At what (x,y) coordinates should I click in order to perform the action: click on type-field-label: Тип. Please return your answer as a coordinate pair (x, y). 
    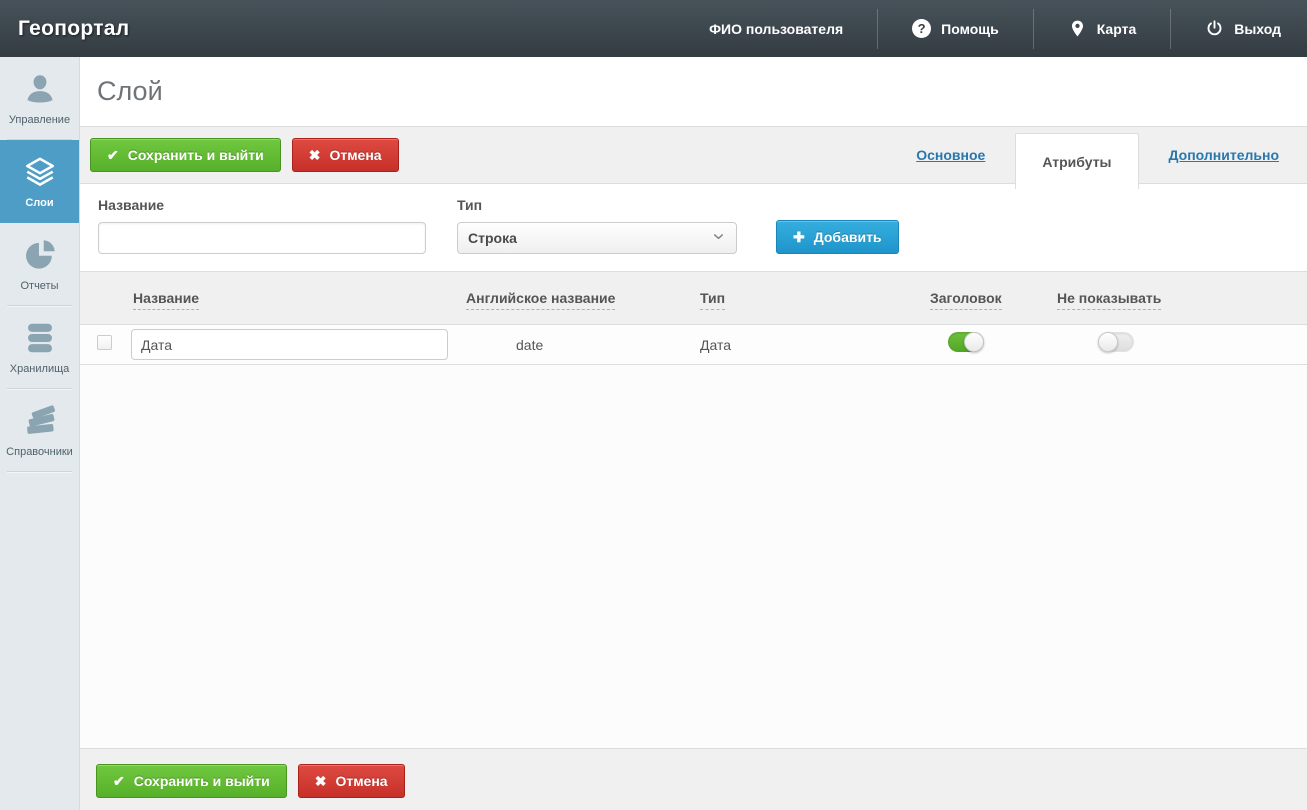
    Looking at the image, I should click on (470, 205).